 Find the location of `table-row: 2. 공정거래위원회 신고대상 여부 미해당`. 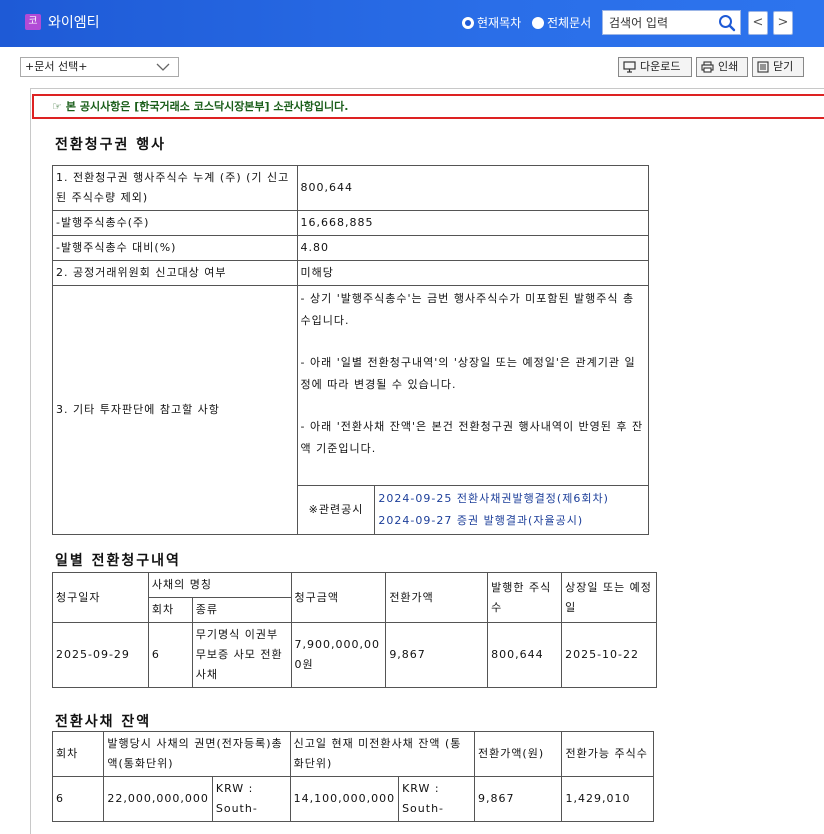

table-row: 2. 공정거래위원회 신고대상 여부 미해당 is located at coordinates (351, 273).